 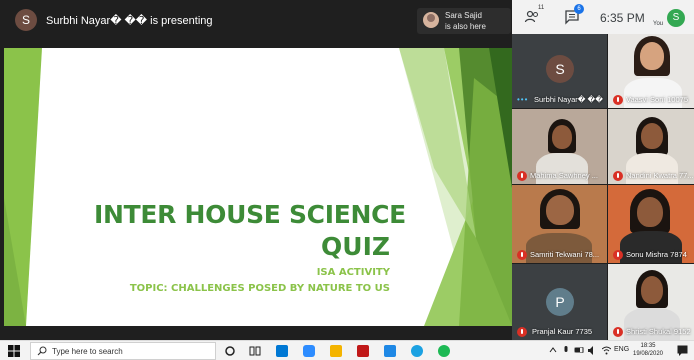 I want to click on taskbar-search-box: Type here to search, so click(x=123, y=351).